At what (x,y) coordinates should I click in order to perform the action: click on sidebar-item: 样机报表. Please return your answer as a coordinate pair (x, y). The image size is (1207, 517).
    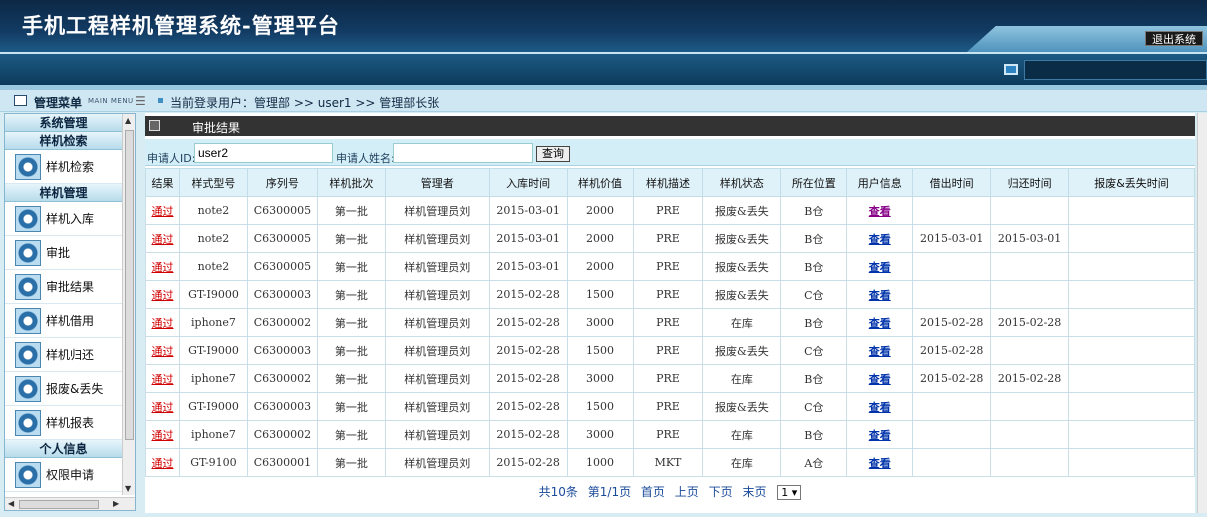
    Looking at the image, I should click on (63, 423).